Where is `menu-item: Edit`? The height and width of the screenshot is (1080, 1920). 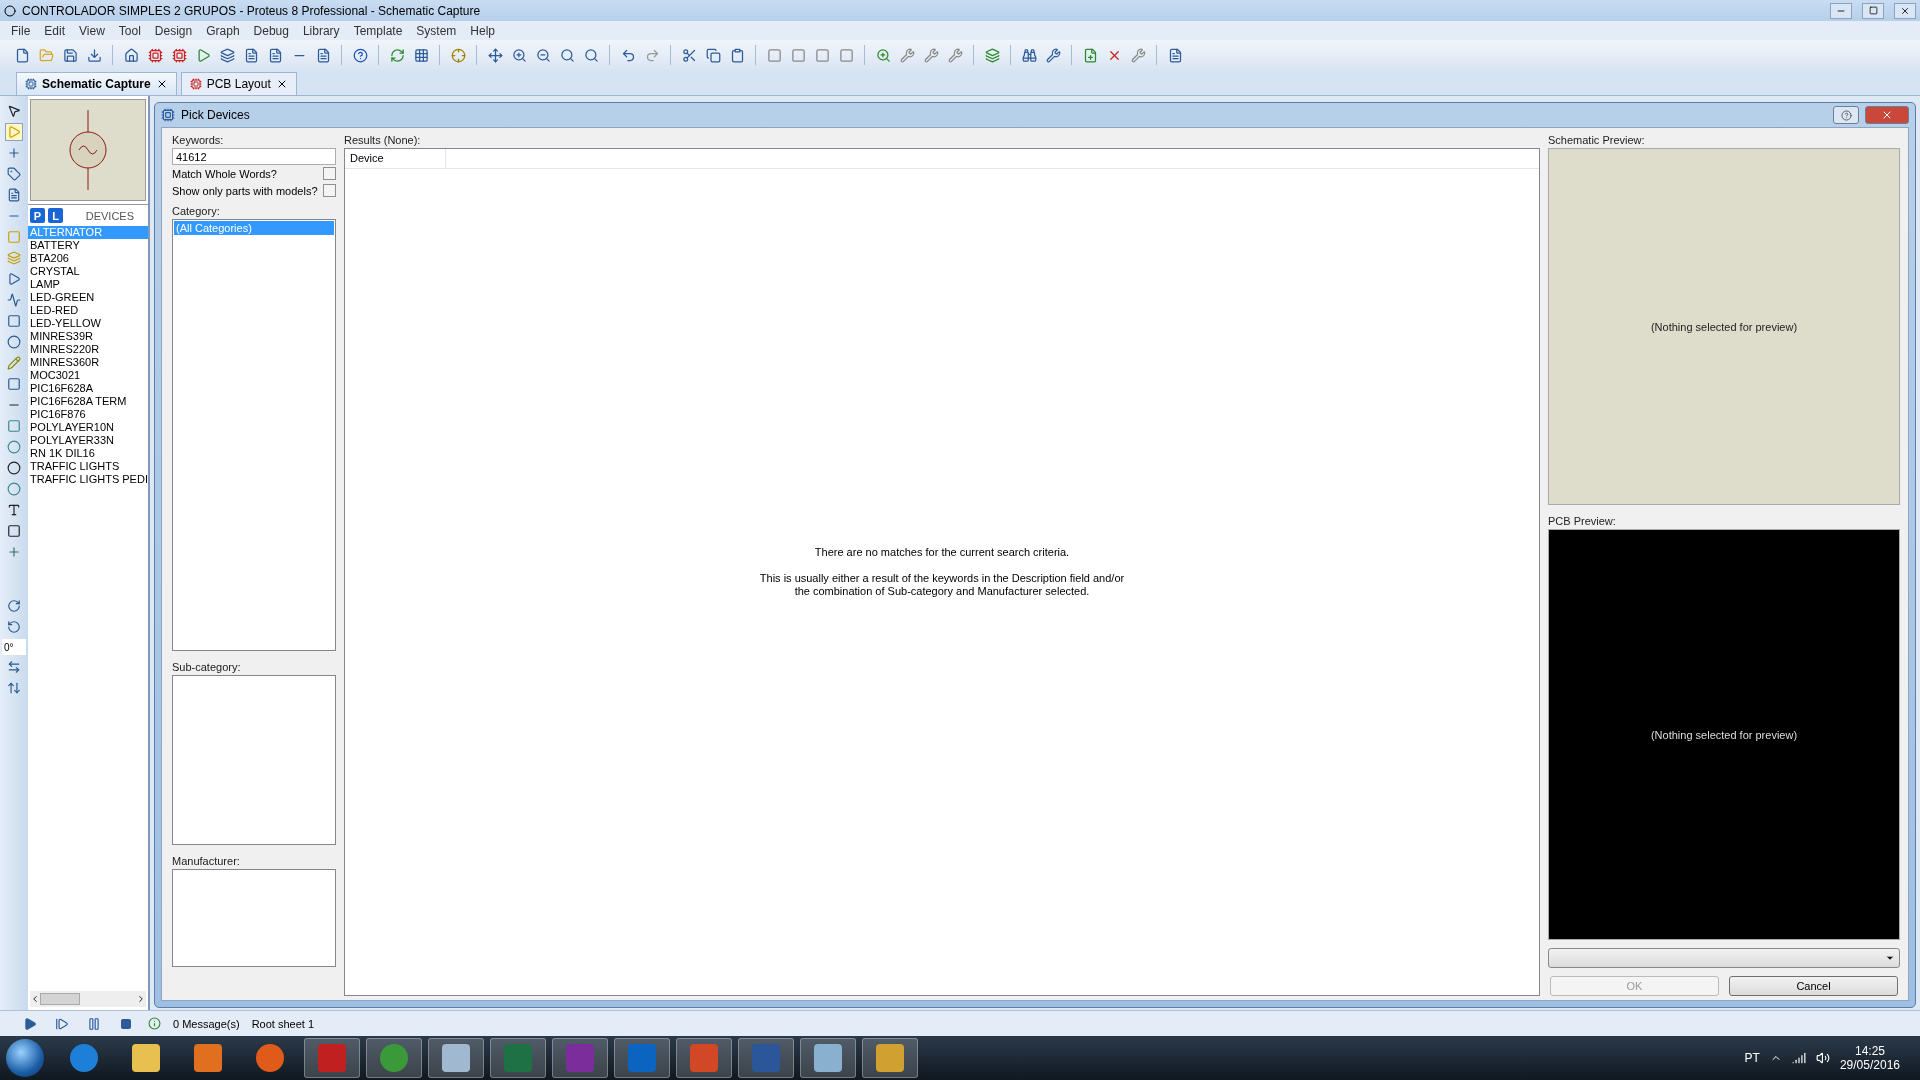 menu-item: Edit is located at coordinates (55, 30).